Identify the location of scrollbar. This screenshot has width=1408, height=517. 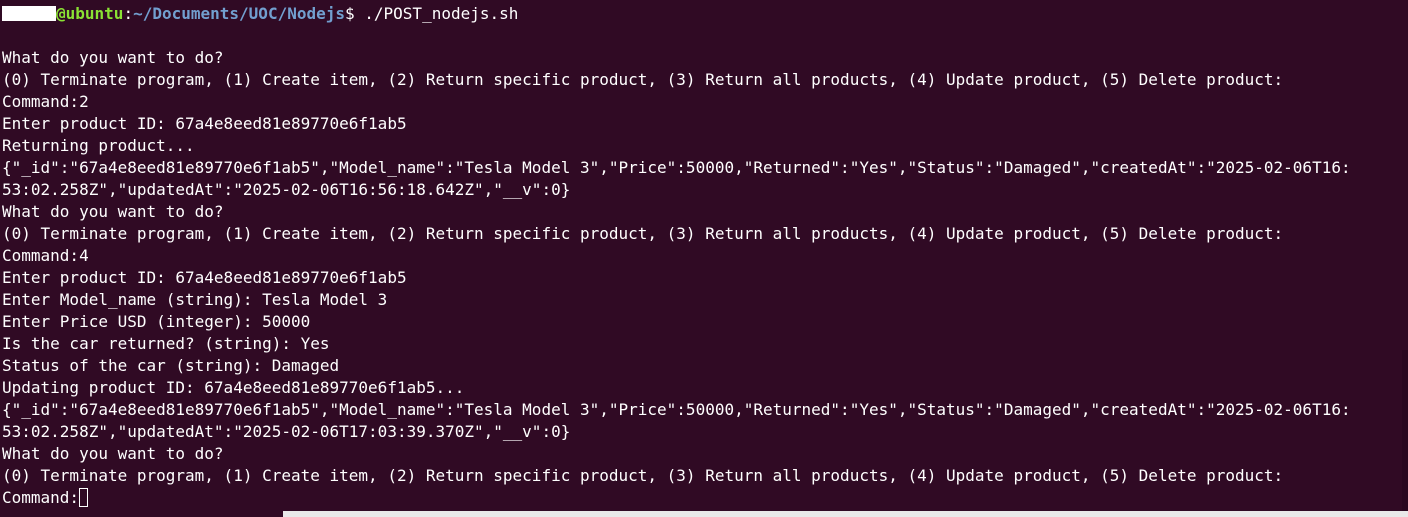
(1405, 433).